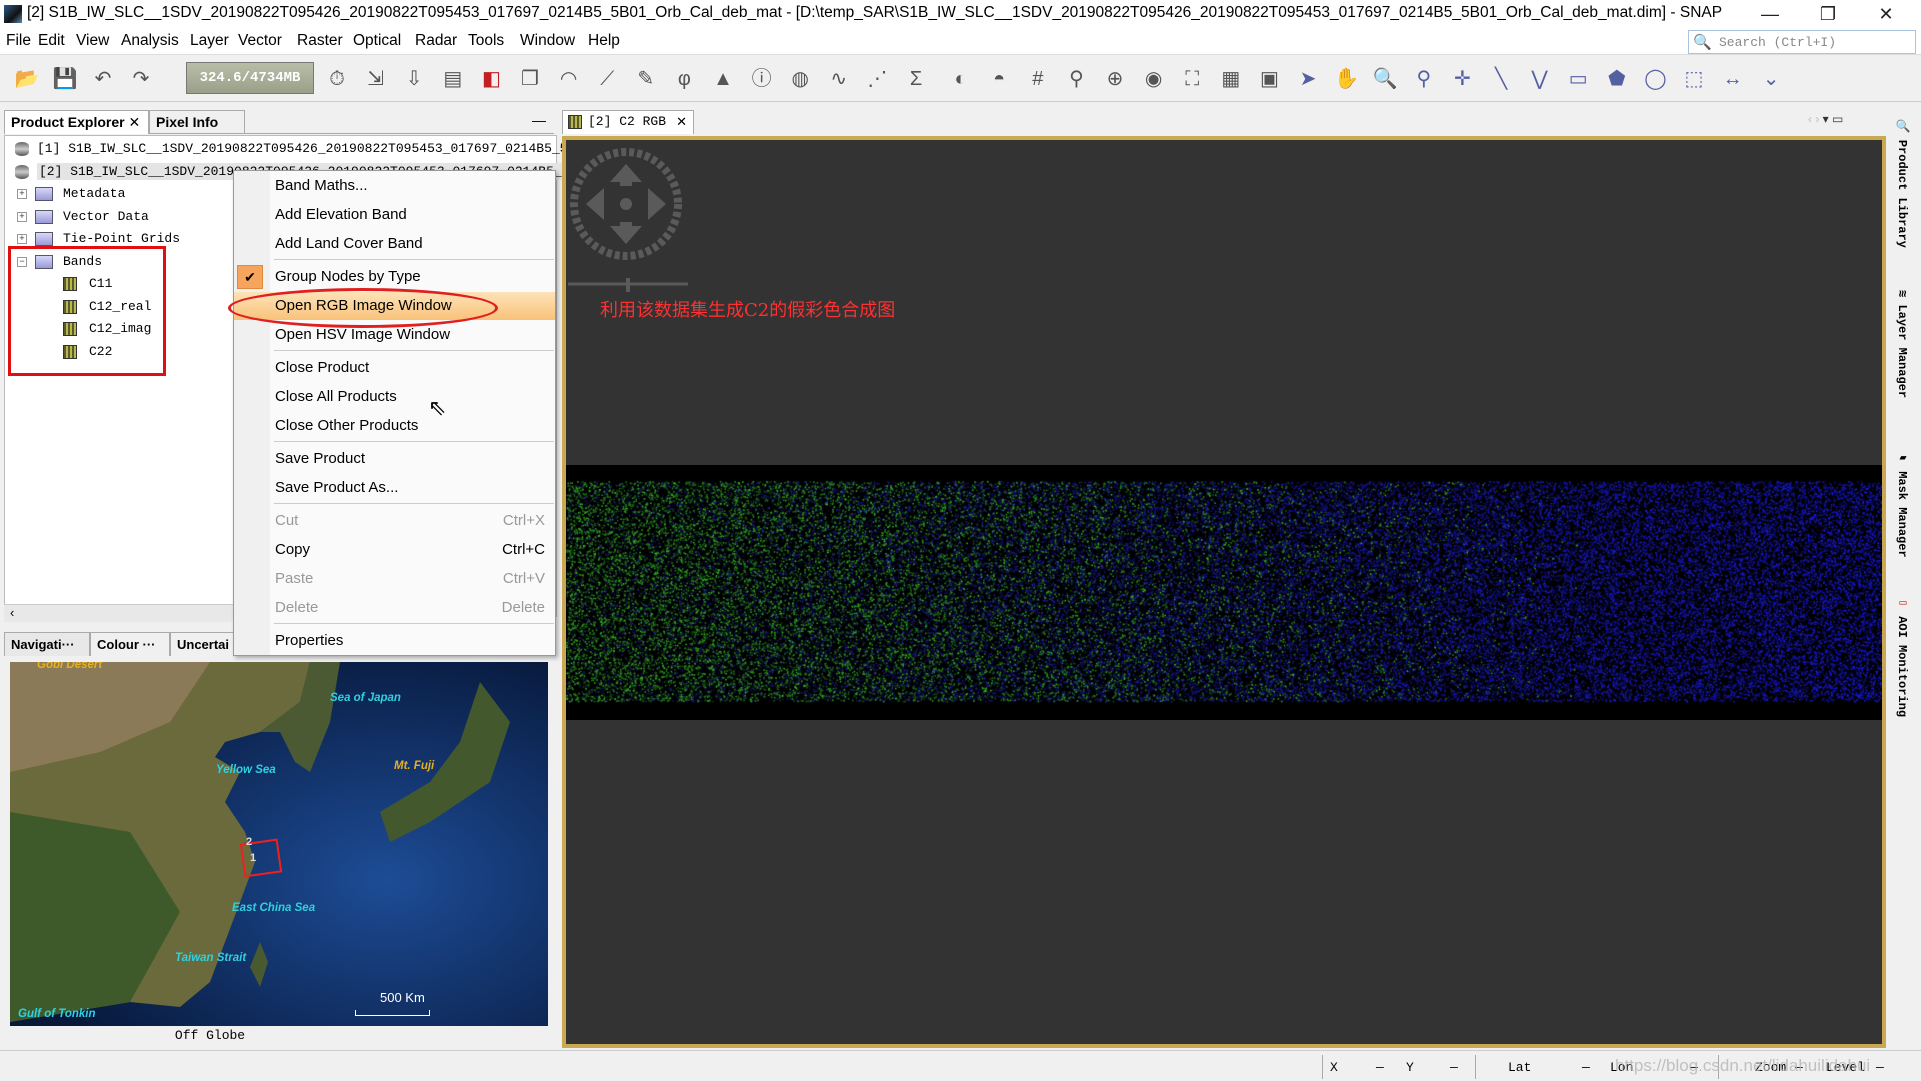 This screenshot has height=1081, width=1921. What do you see at coordinates (1076, 79) in the screenshot?
I see `pin-icon: ⚲` at bounding box center [1076, 79].